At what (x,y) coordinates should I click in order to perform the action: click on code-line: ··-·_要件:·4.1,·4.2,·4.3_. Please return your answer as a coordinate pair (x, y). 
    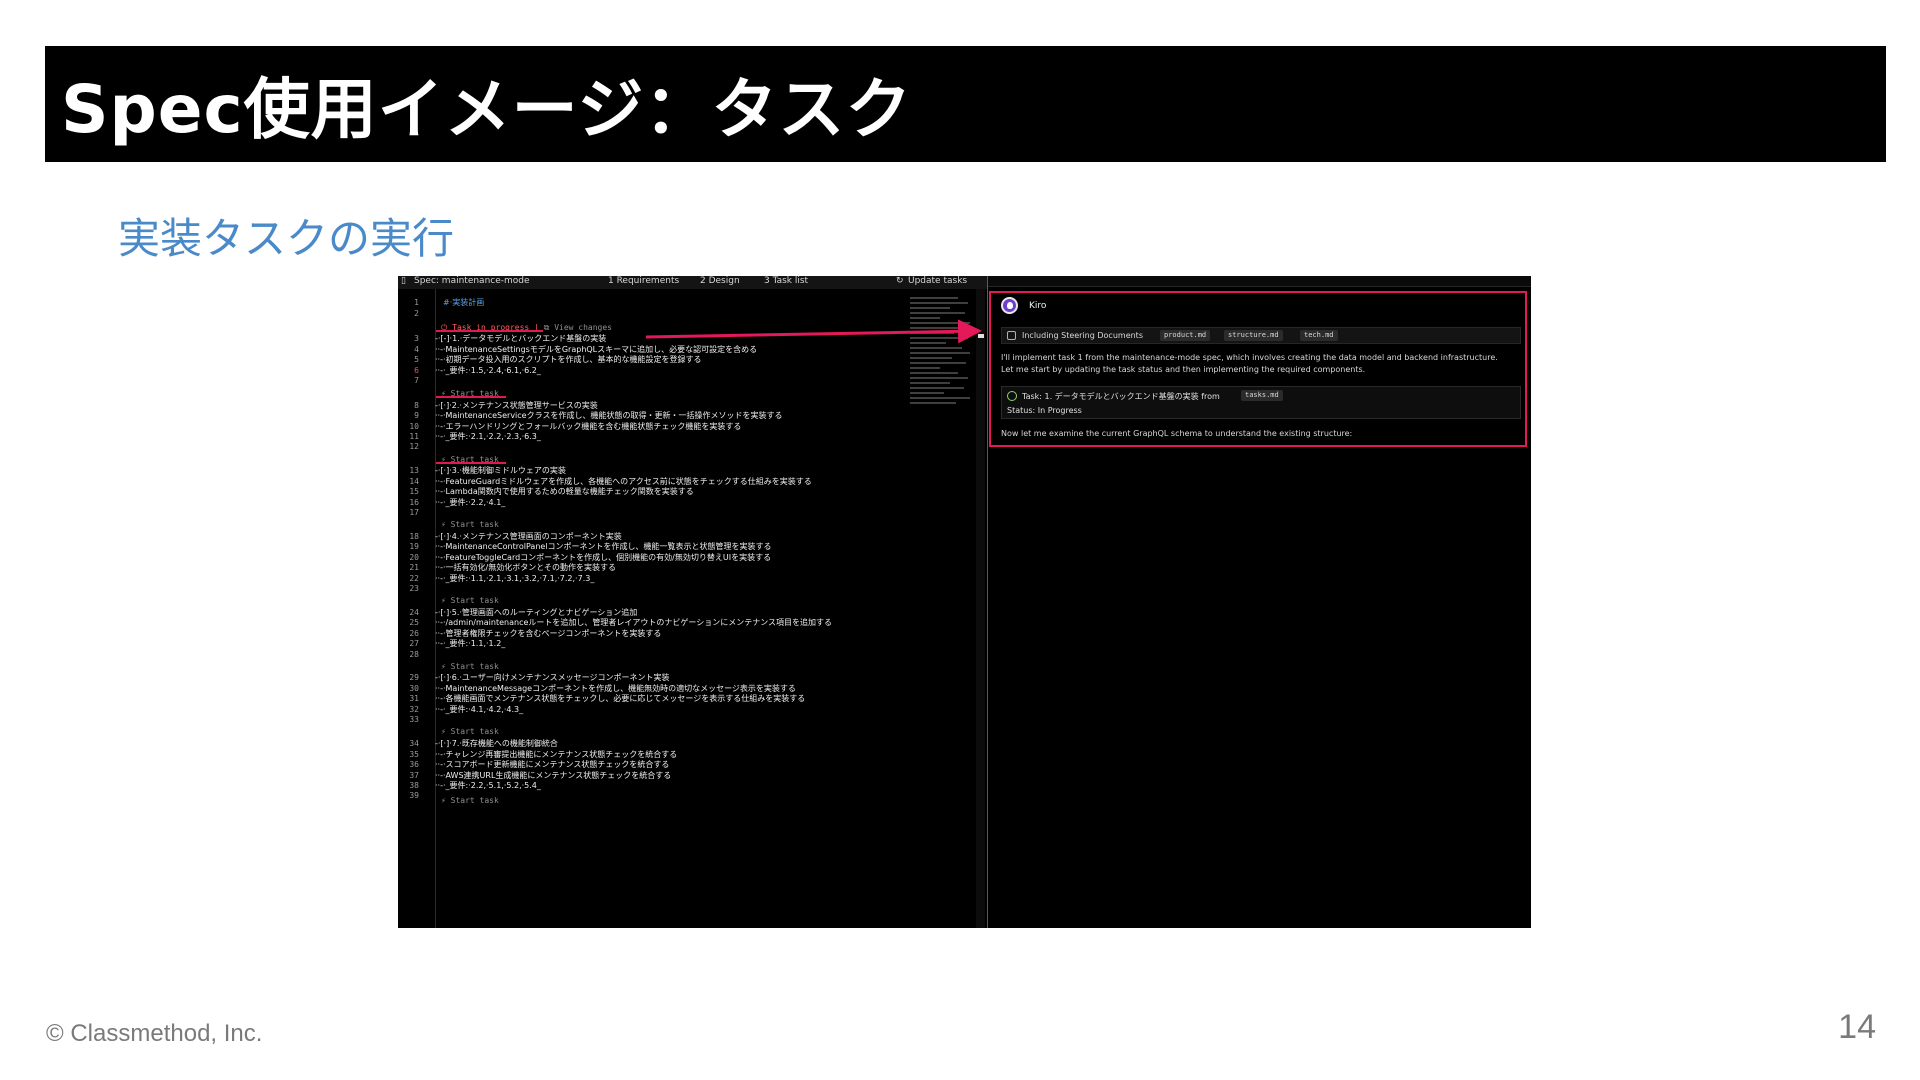
    Looking at the image, I should click on (479, 709).